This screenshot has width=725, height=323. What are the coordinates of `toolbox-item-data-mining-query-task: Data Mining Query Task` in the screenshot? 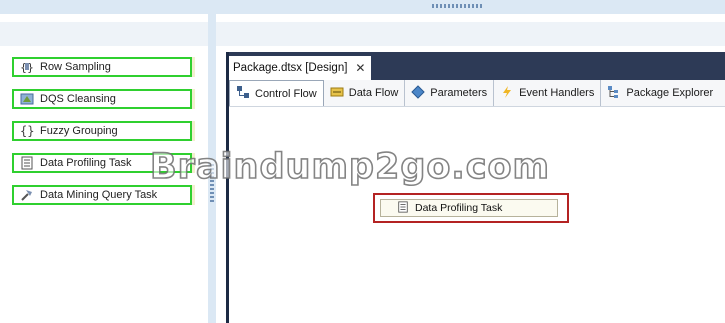 It's located at (102, 195).